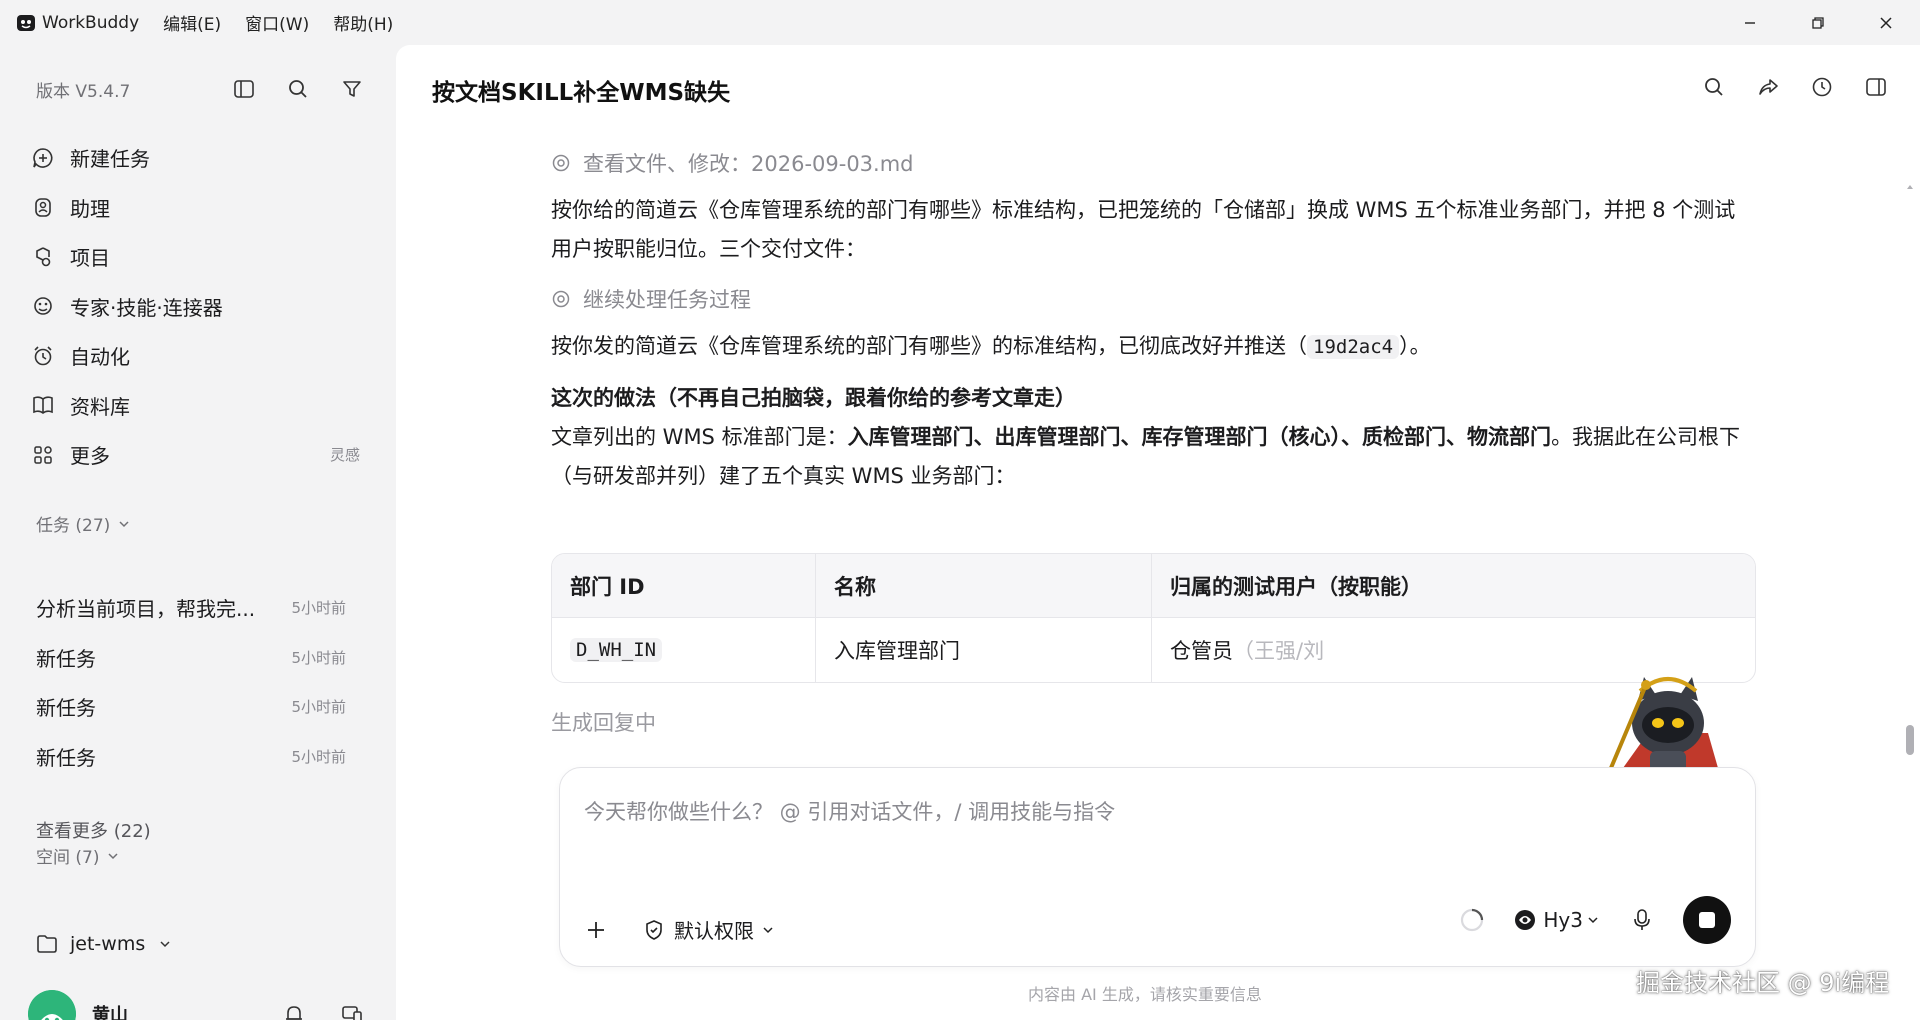 Image resolution: width=1920 pixels, height=1020 pixels. I want to click on filter-icon, so click(352, 89).